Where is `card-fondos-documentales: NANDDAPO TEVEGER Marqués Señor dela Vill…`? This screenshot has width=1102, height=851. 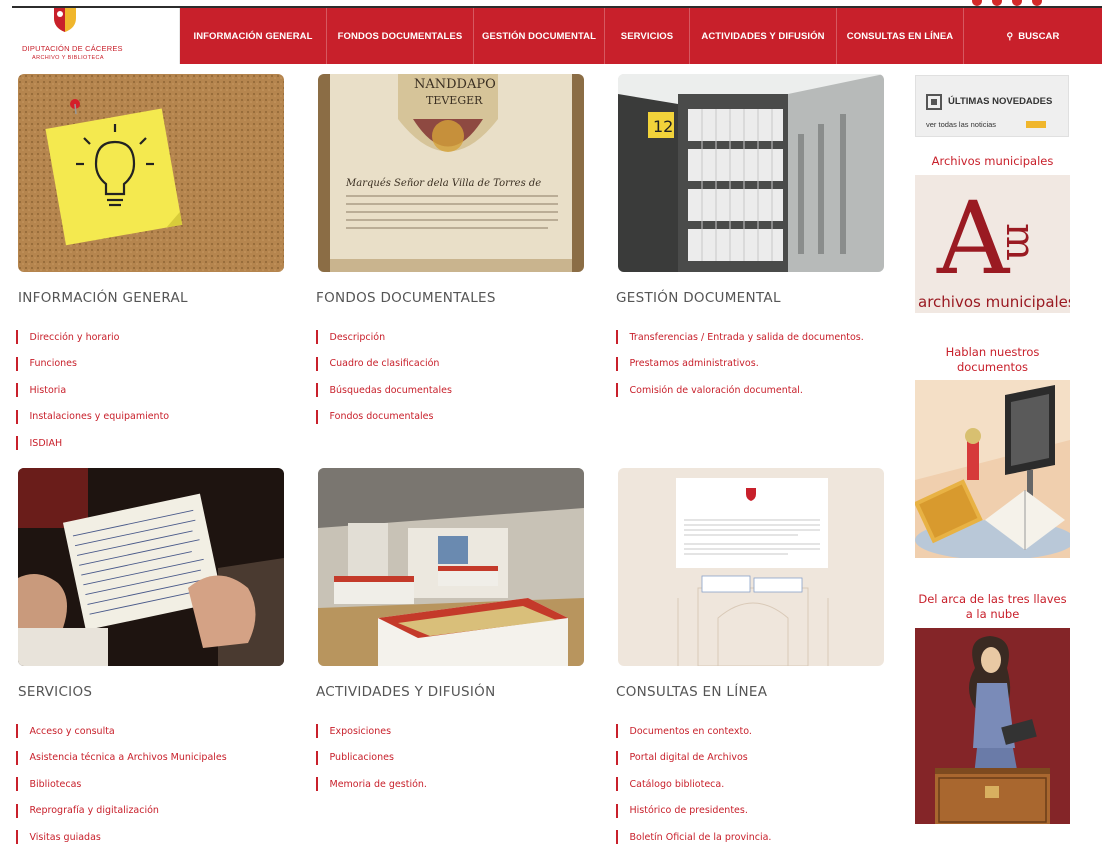 card-fondos-documentales: NANDDAPO TEVEGER Marqués Señor dela Vill… is located at coordinates (451, 173).